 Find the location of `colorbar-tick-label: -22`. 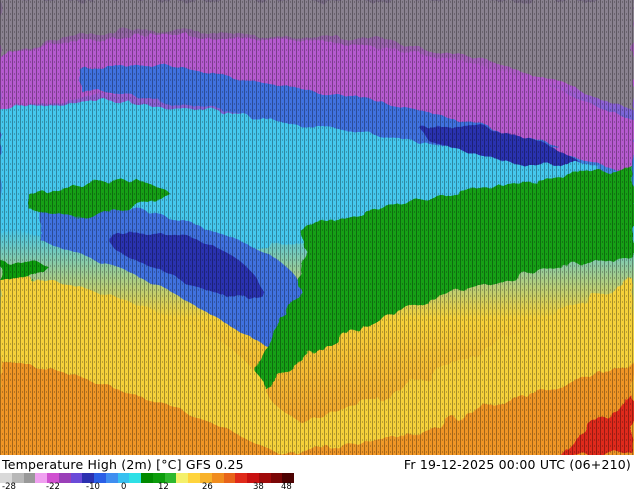

colorbar-tick-label: -22 is located at coordinates (53, 487).